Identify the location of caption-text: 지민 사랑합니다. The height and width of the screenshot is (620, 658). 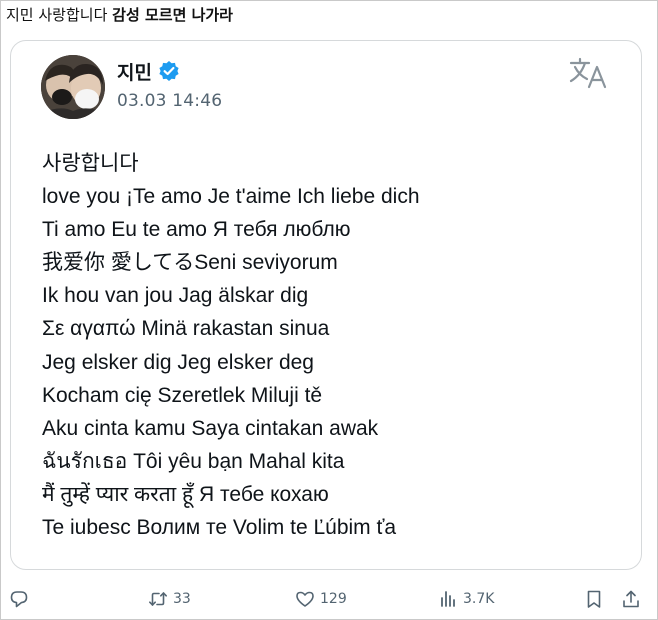
(59, 15).